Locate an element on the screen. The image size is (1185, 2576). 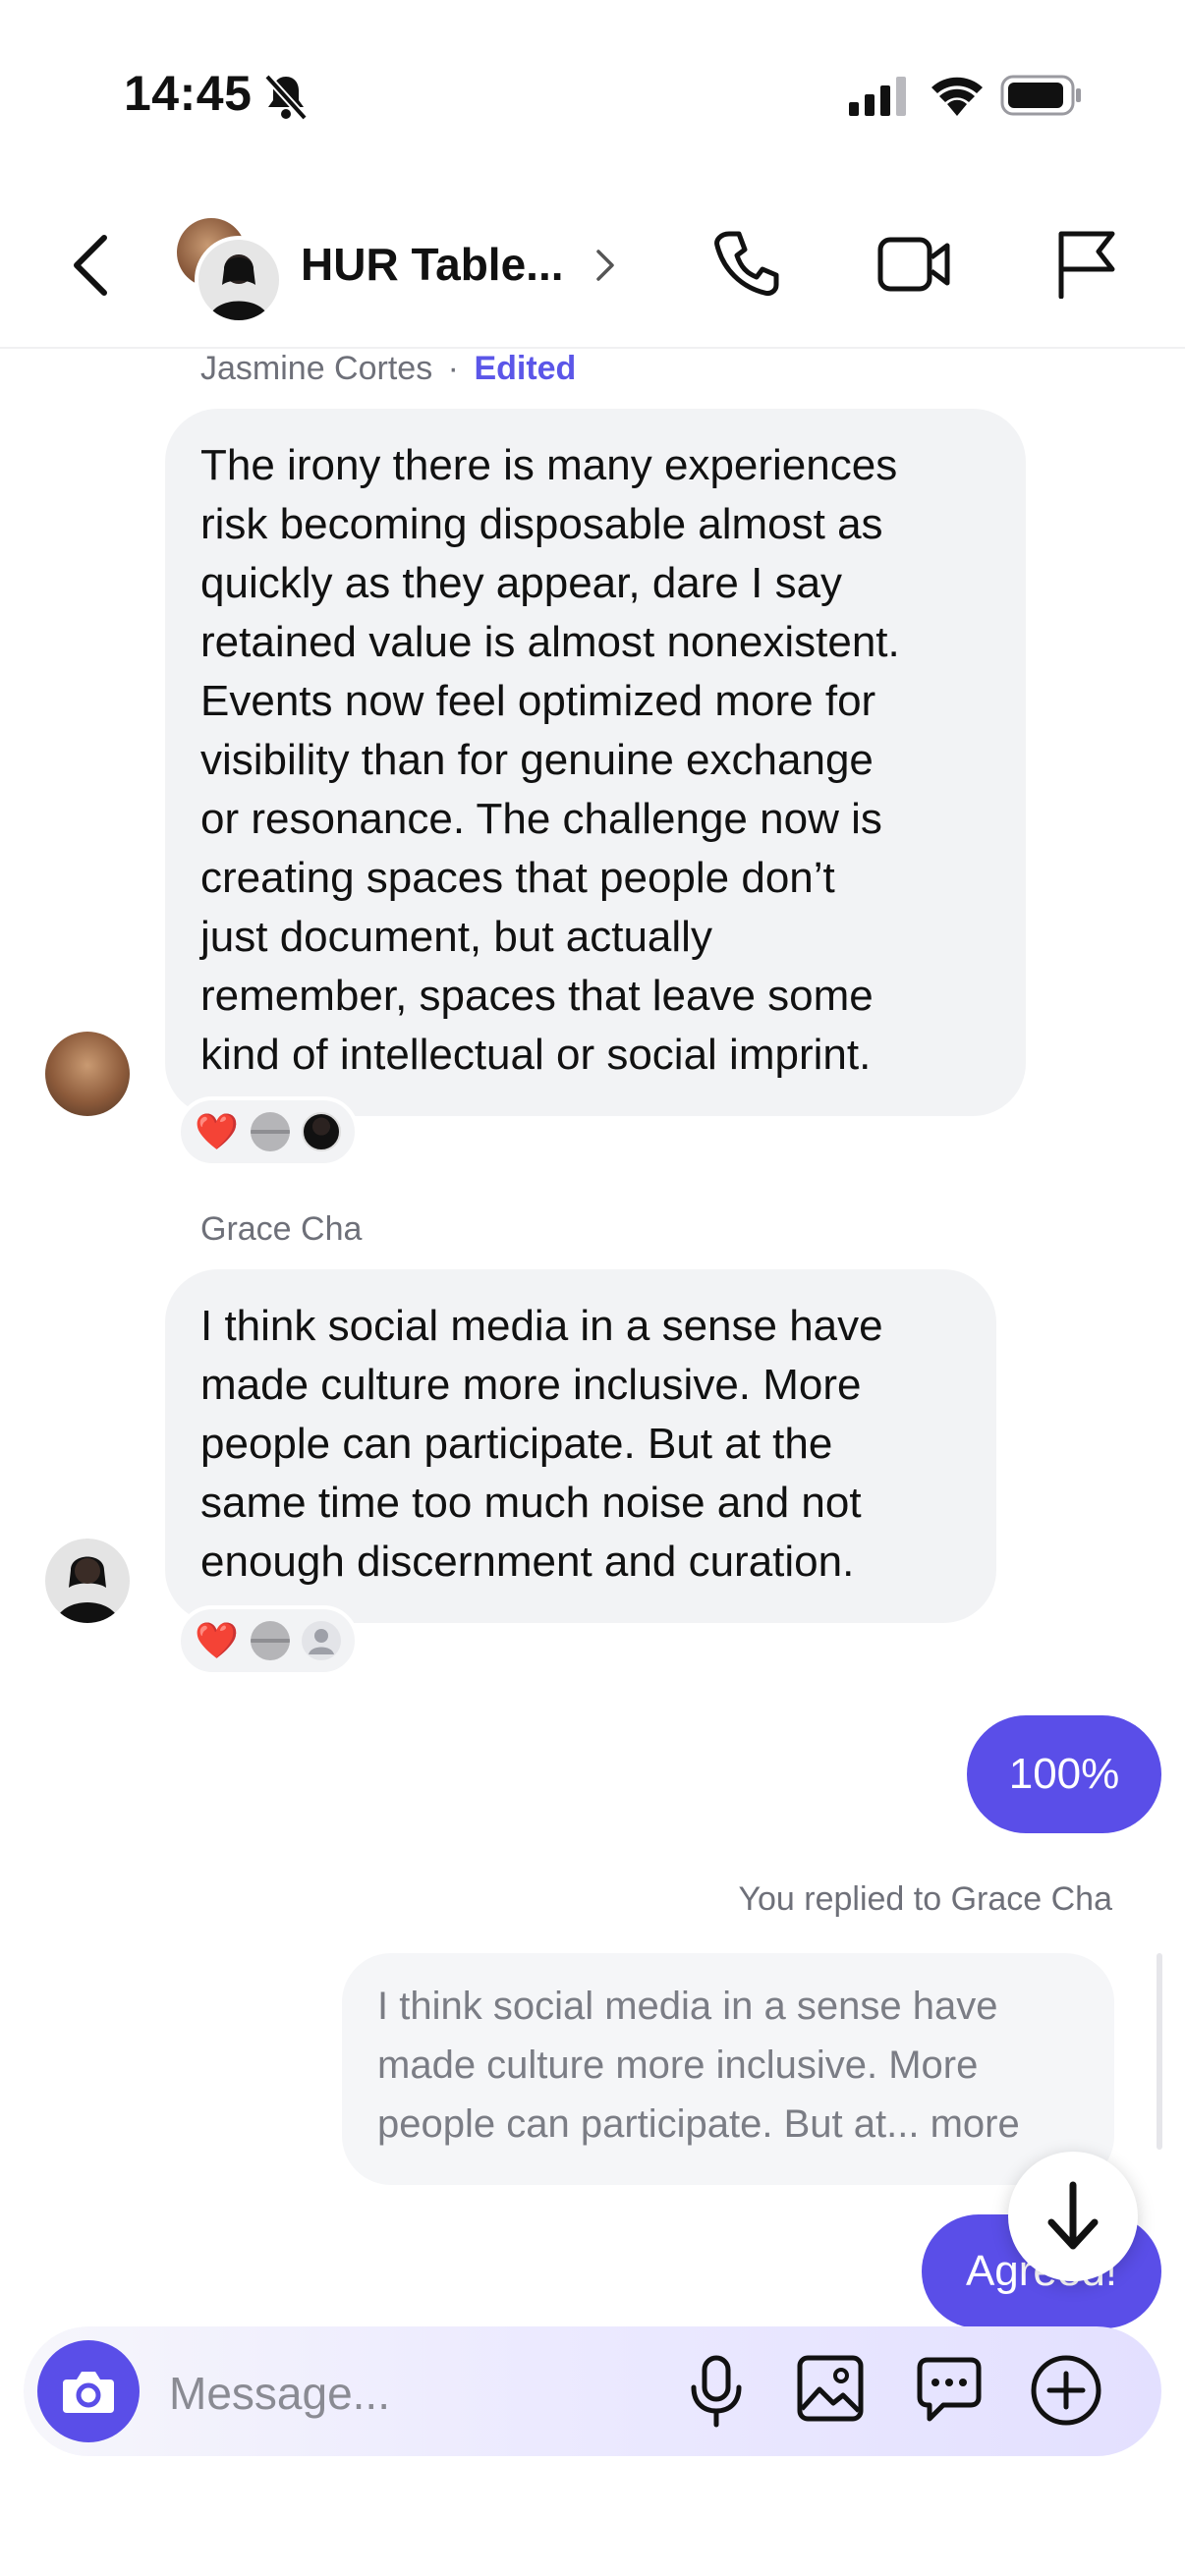
header-divider is located at coordinates (592, 348).